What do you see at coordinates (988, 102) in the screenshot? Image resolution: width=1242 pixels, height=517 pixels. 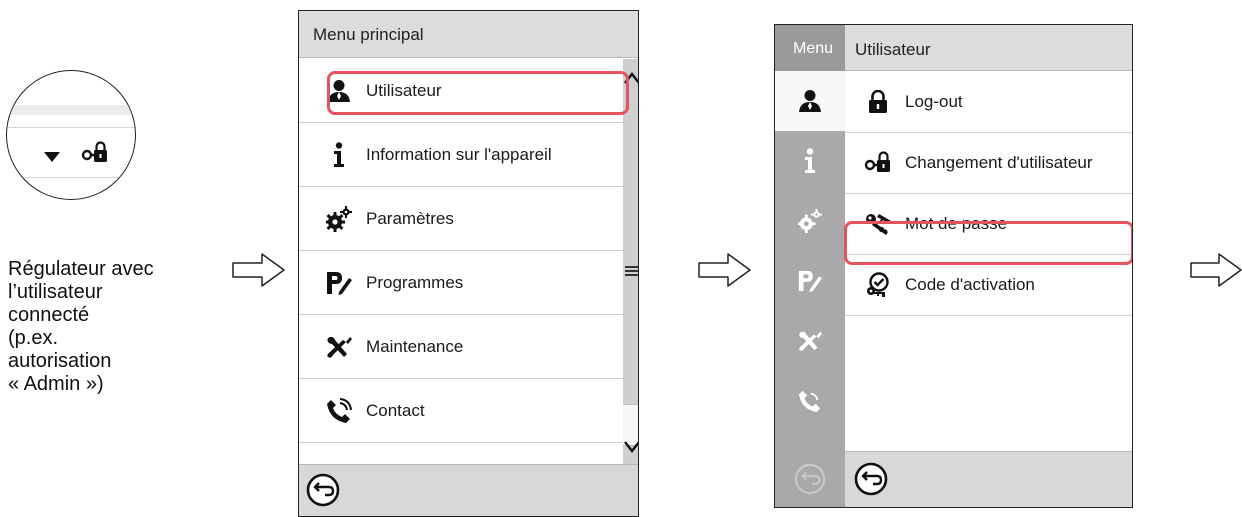 I see `menu-item-logout: Log-out` at bounding box center [988, 102].